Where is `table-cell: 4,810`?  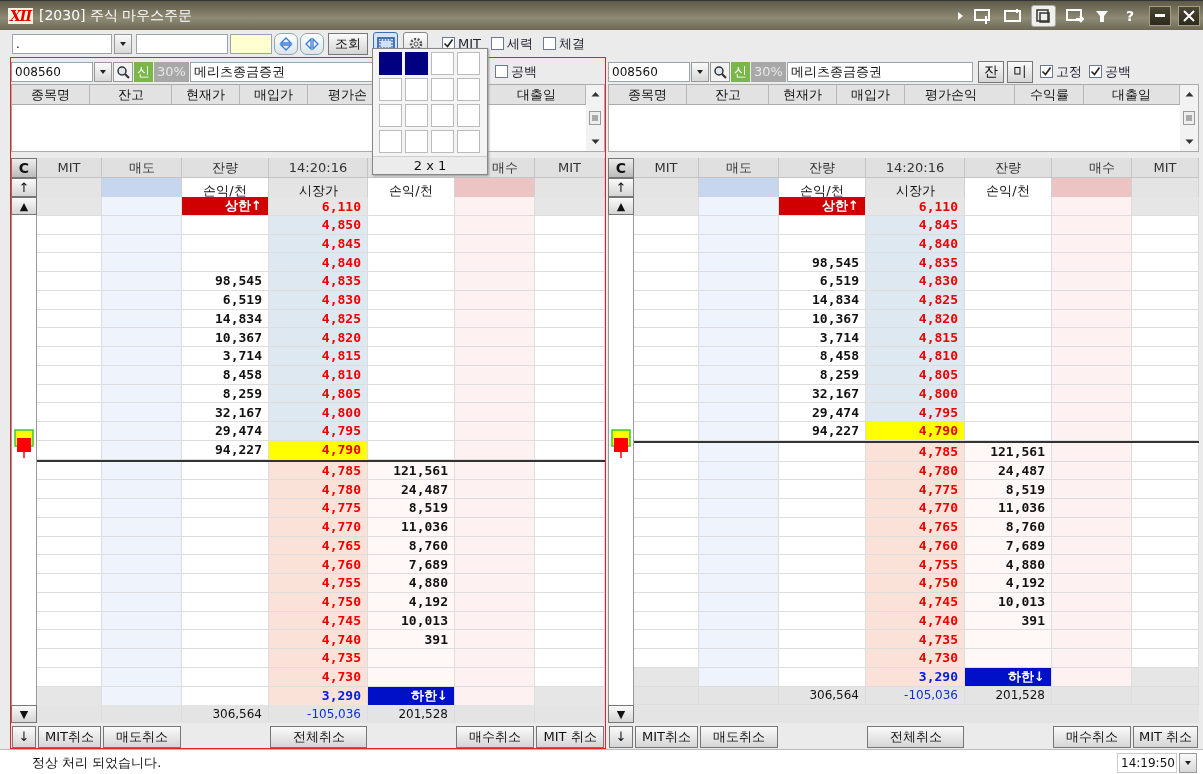
table-cell: 4,810 is located at coordinates (915, 356).